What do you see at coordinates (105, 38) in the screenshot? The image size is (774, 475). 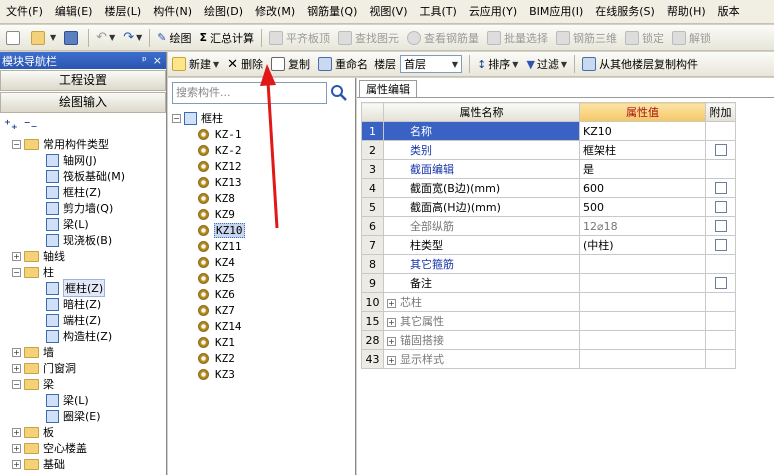 I see `undo-button: ↶ ▼` at bounding box center [105, 38].